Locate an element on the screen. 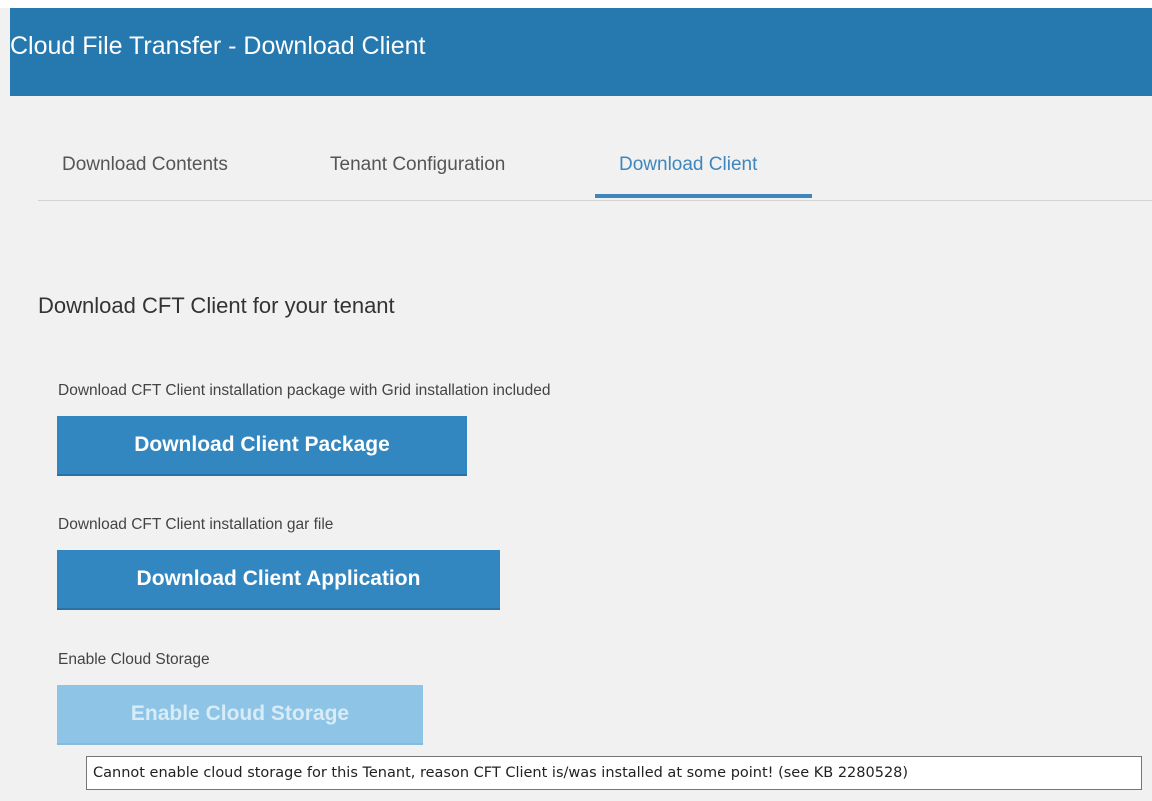 The image size is (1152, 801). enable-cloud-storage-button: Enable Cloud Storage is located at coordinates (240, 715).